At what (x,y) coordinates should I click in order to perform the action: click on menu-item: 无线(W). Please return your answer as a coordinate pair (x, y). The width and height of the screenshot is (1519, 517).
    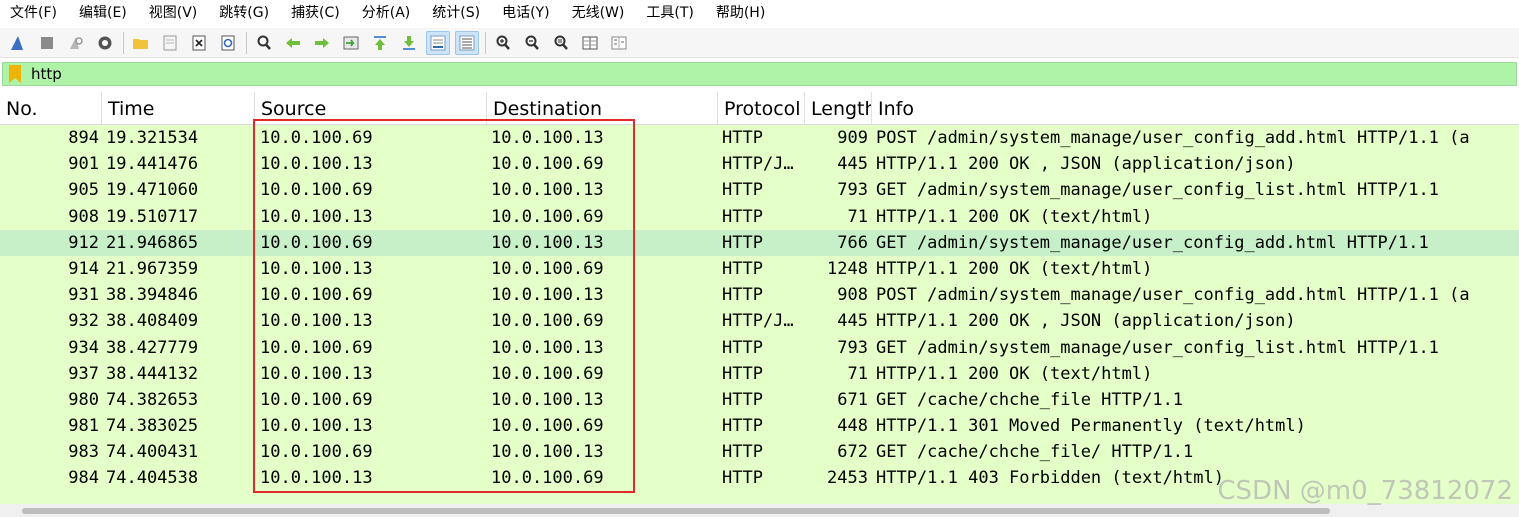
    Looking at the image, I should click on (598, 13).